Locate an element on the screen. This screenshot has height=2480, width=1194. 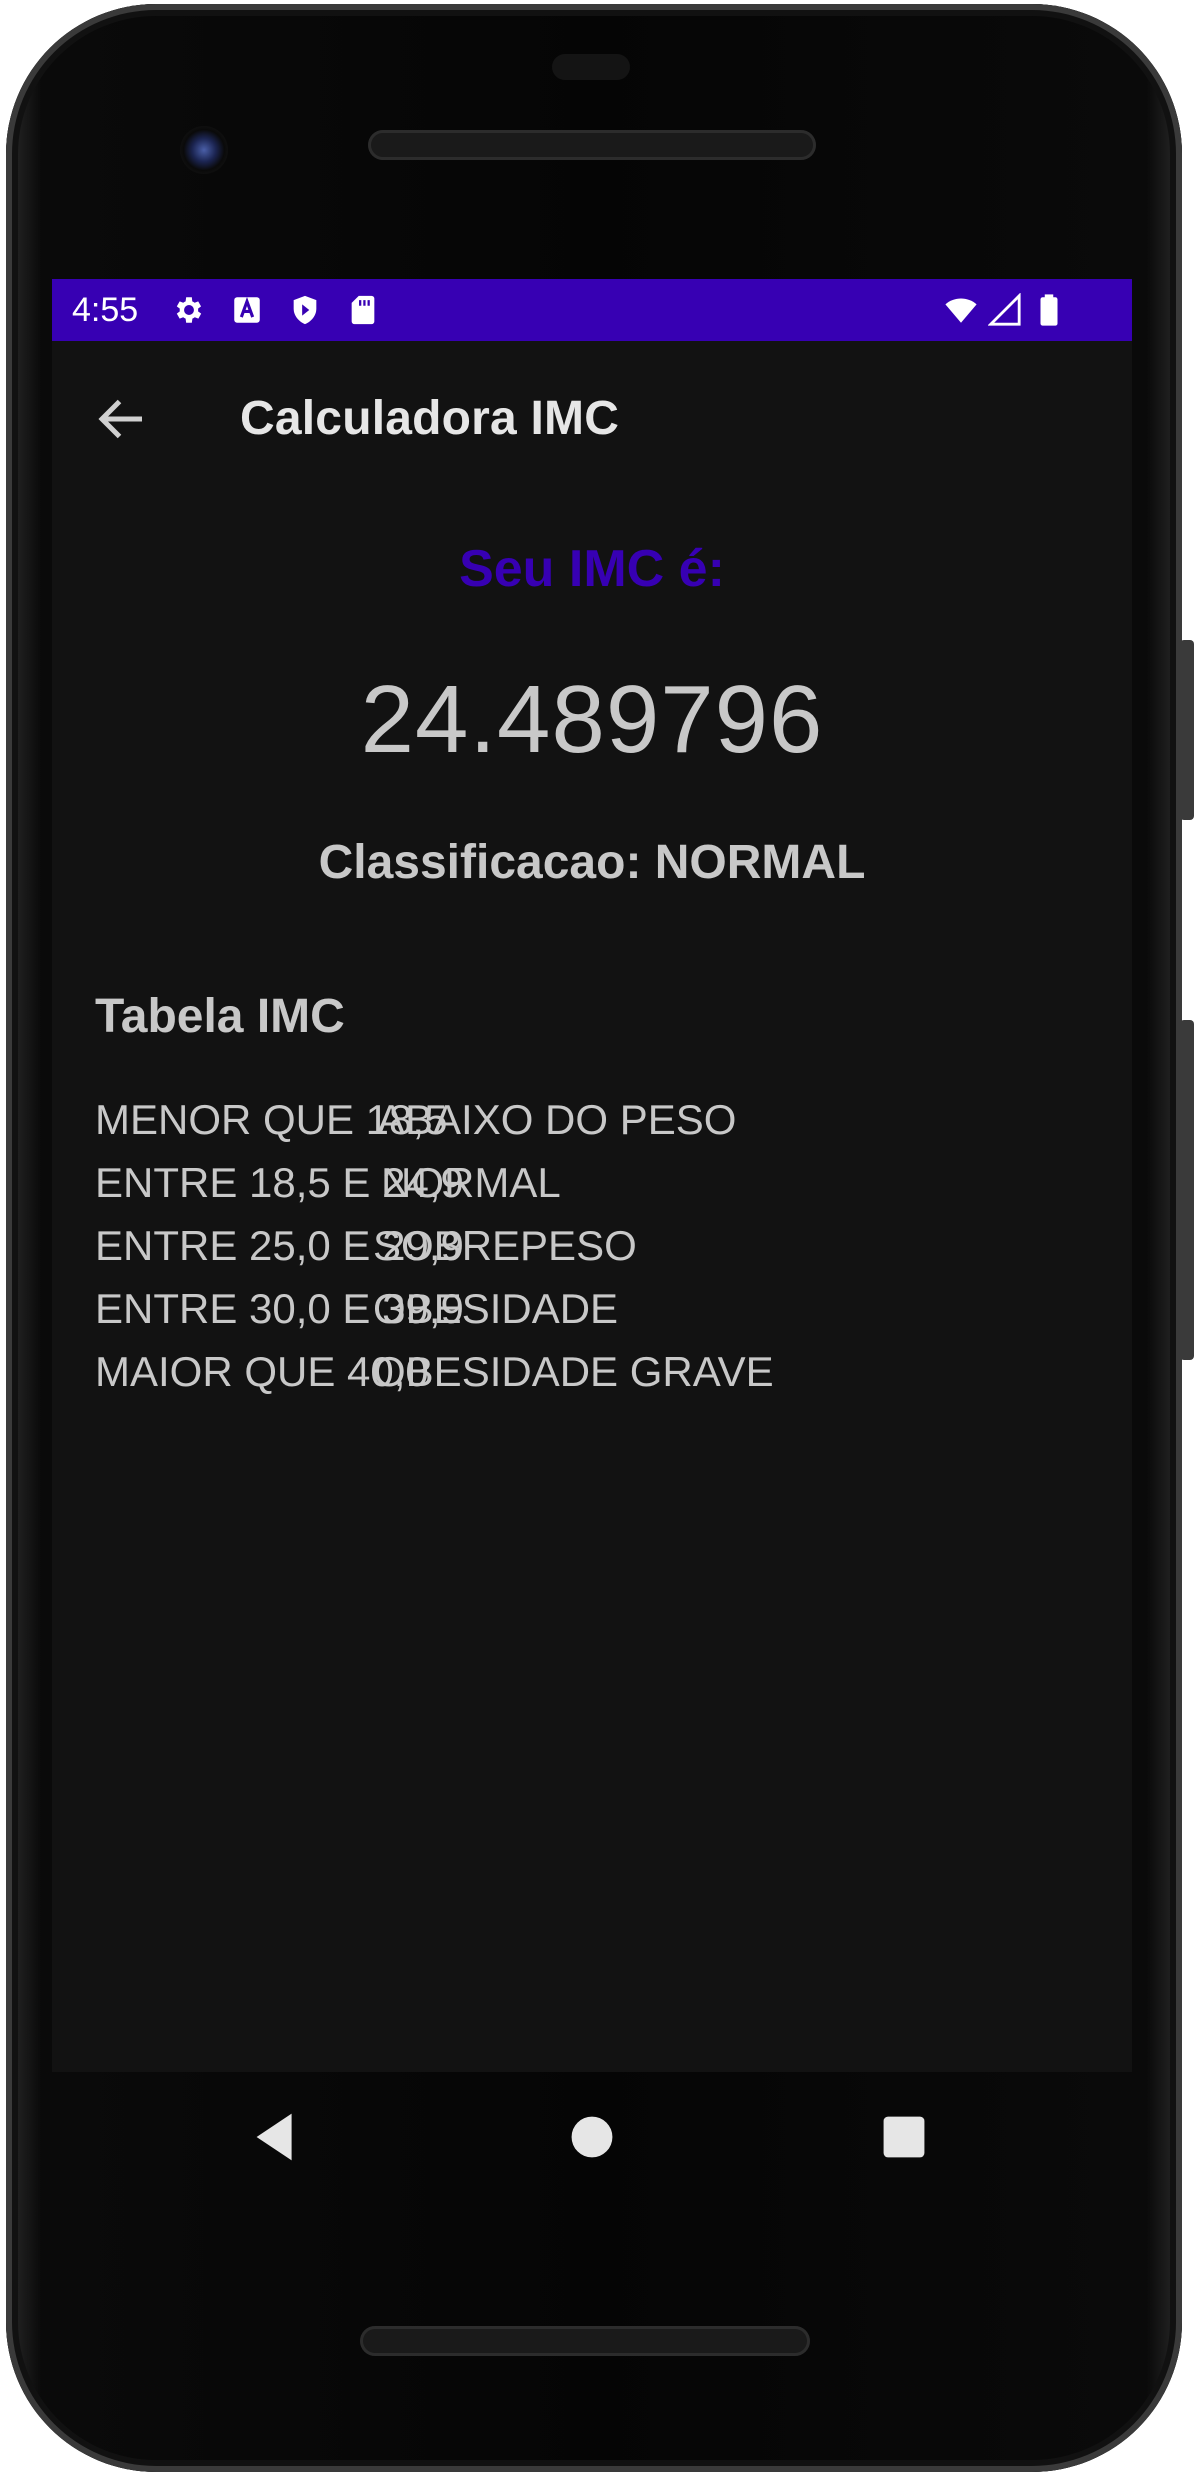
status-time: 4:55 is located at coordinates (105, 310).